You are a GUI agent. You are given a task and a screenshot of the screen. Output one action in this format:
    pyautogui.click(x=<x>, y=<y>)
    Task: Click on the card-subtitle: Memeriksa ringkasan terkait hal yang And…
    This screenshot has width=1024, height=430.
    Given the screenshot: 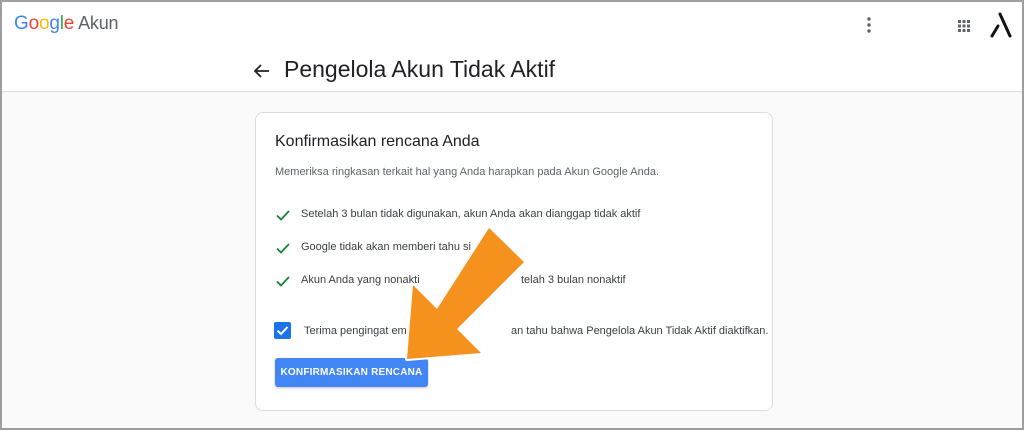 What is the action you would take?
    pyautogui.click(x=467, y=172)
    